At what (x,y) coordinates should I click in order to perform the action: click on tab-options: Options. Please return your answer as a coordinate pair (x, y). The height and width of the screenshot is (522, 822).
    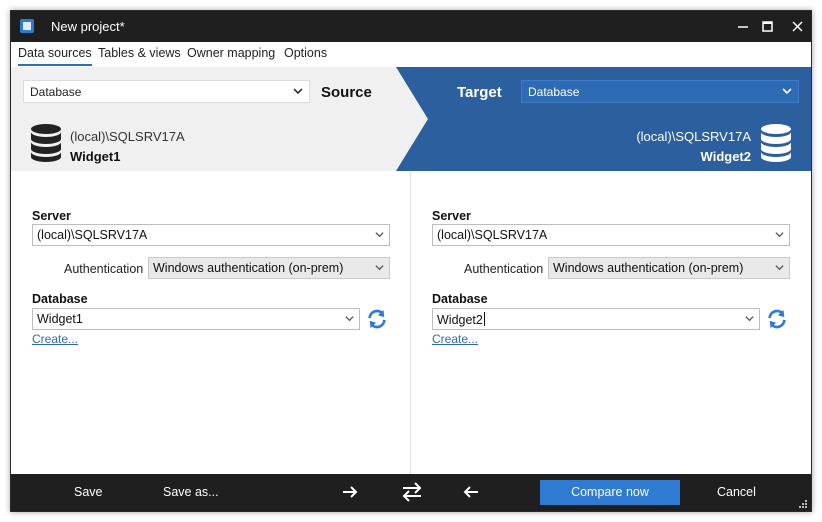
    Looking at the image, I should click on (305, 56).